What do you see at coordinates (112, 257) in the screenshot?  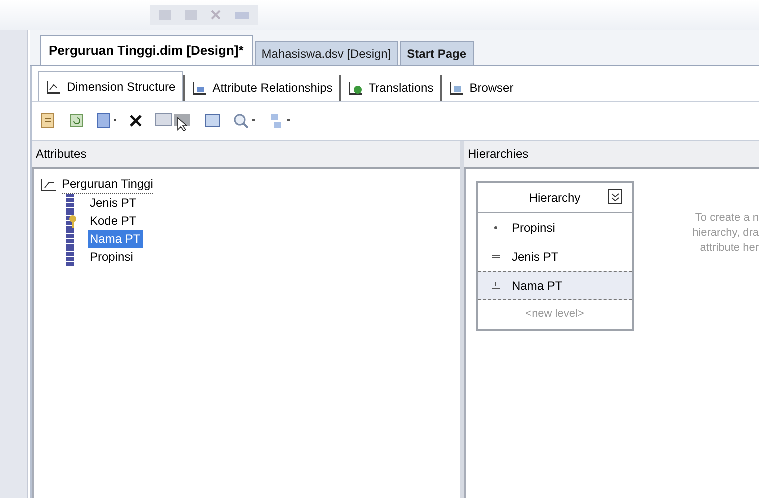 I see `attribute-item: Propinsi` at bounding box center [112, 257].